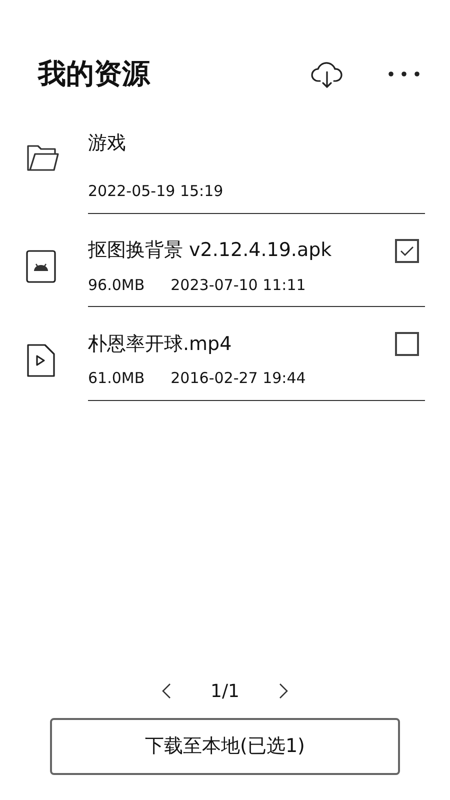 The height and width of the screenshot is (800, 450). Describe the element at coordinates (107, 143) in the screenshot. I see `file-name: 游戏` at that location.